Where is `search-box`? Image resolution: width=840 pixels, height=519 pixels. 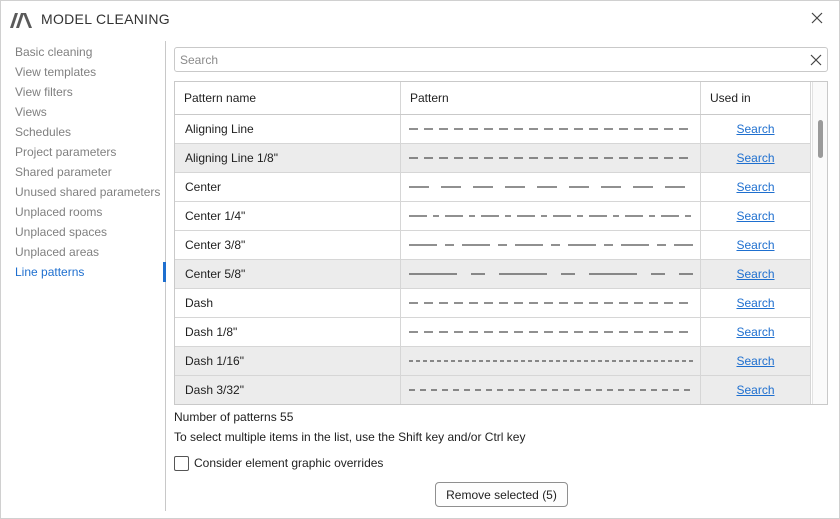
search-box is located at coordinates (501, 59).